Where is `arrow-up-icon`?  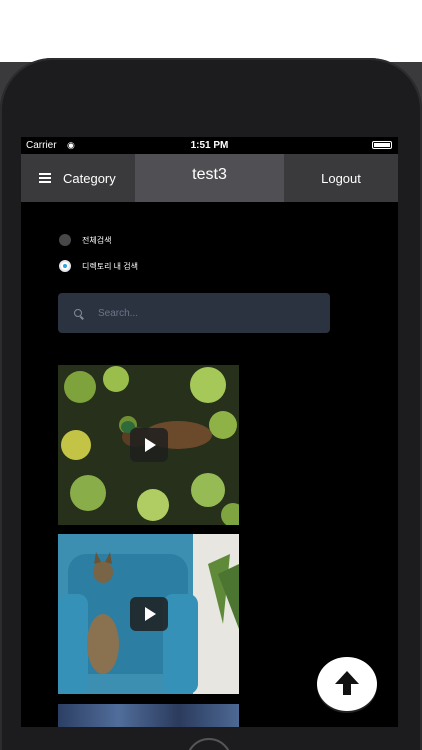
arrow-up-icon is located at coordinates (347, 683).